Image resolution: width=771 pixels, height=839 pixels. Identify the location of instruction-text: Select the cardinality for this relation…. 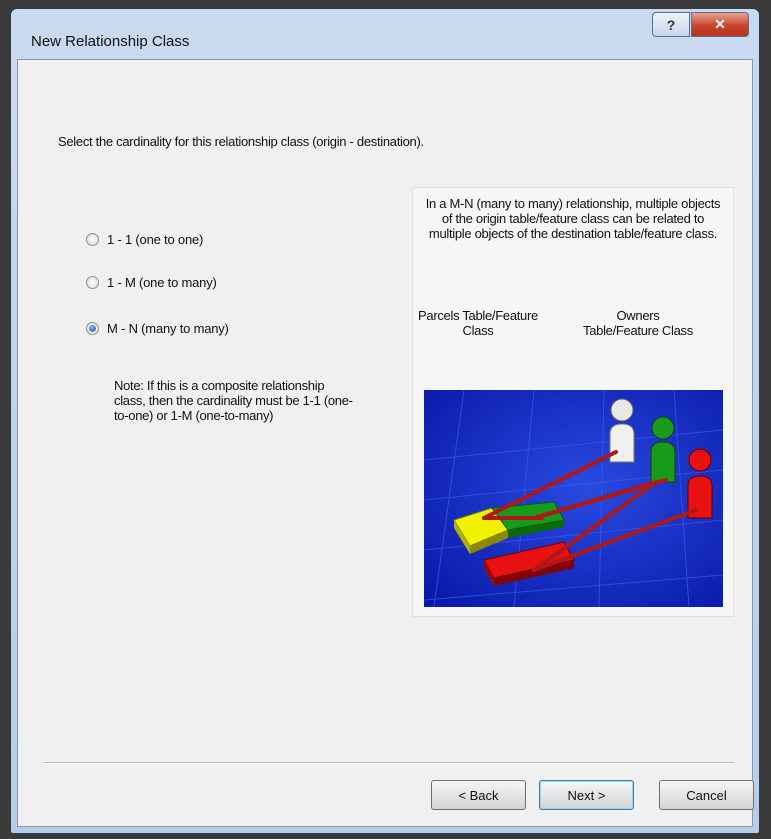
(241, 141).